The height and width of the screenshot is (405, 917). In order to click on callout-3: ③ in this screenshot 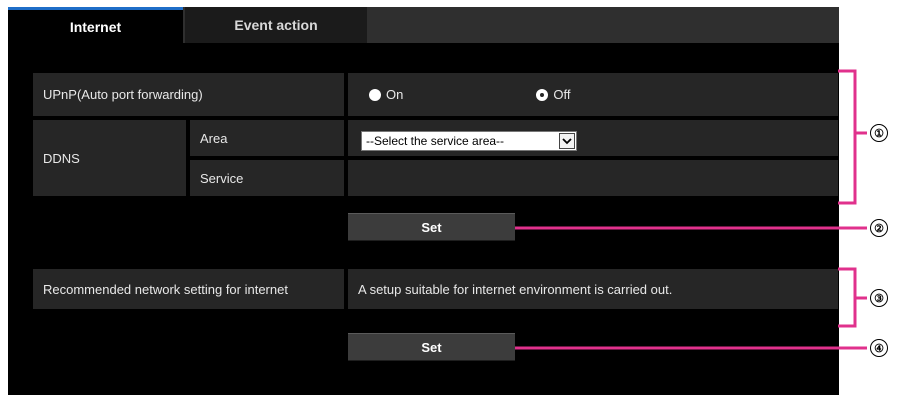, I will do `click(879, 298)`.